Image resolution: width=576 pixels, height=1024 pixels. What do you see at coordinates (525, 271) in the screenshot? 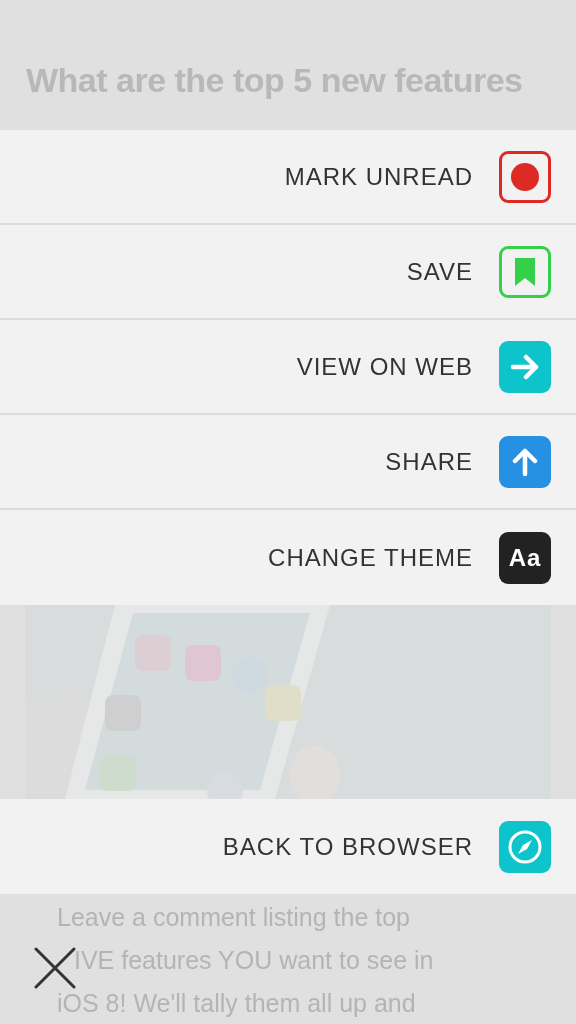
I see `bookmark-icon` at bounding box center [525, 271].